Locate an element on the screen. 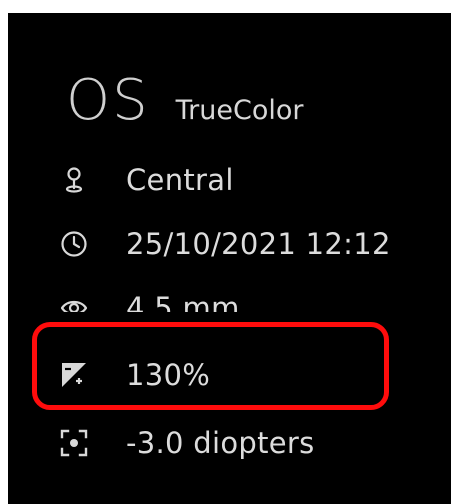  header: OS TrueColor is located at coordinates (184, 101).